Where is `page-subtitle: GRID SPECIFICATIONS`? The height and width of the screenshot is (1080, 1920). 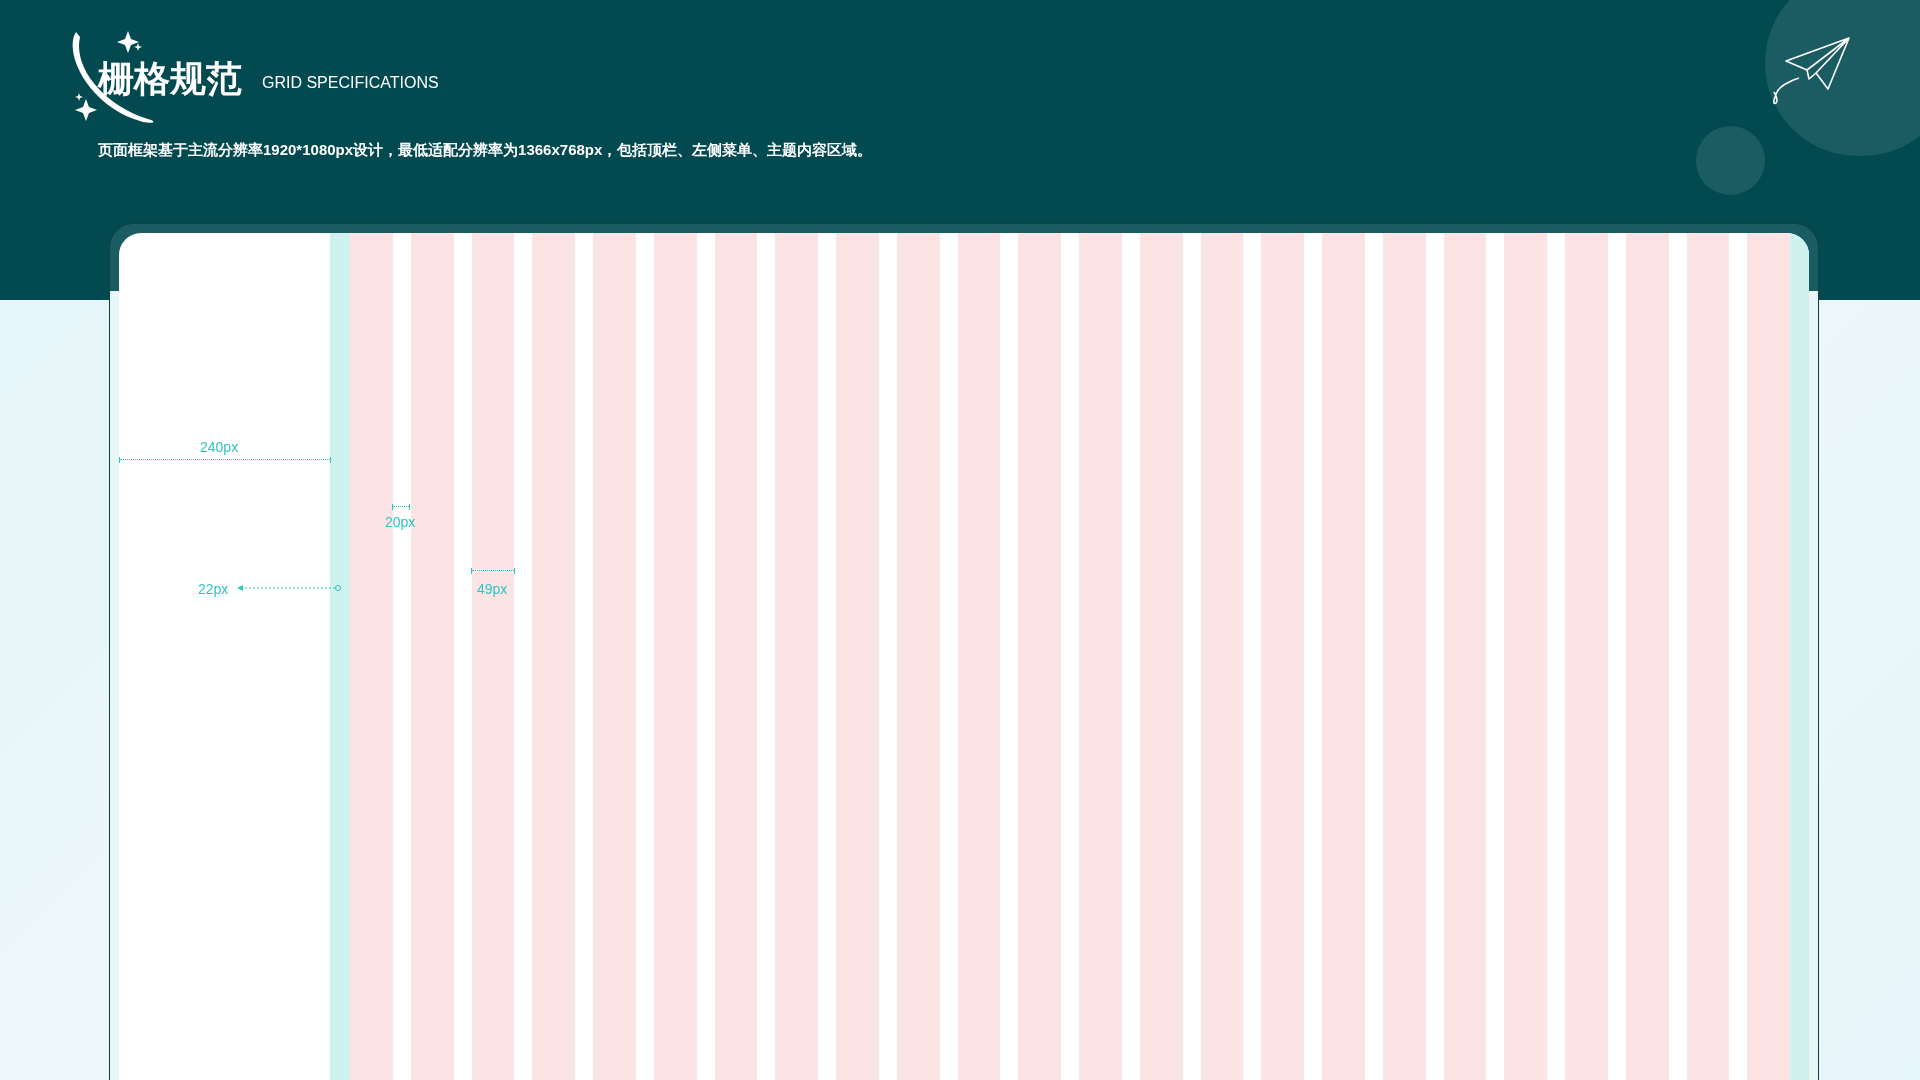
page-subtitle: GRID SPECIFICATIONS is located at coordinates (350, 83).